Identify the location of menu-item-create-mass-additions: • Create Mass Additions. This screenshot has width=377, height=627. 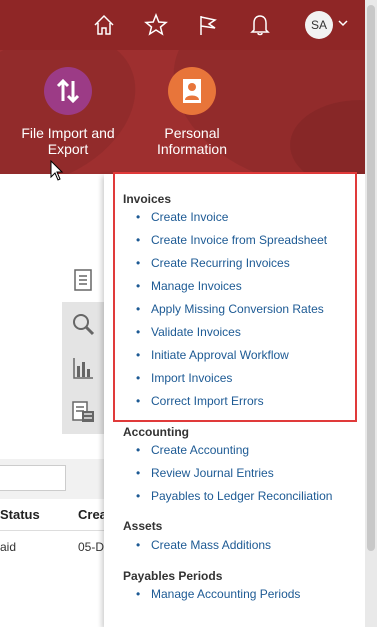
(203, 545).